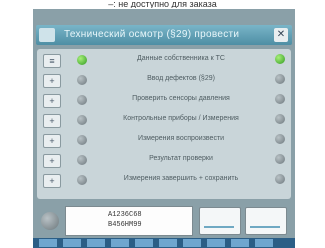 This screenshot has width=325, height=248. I want to click on step-row: ≡ Данные собственника к ТС, so click(164, 60).